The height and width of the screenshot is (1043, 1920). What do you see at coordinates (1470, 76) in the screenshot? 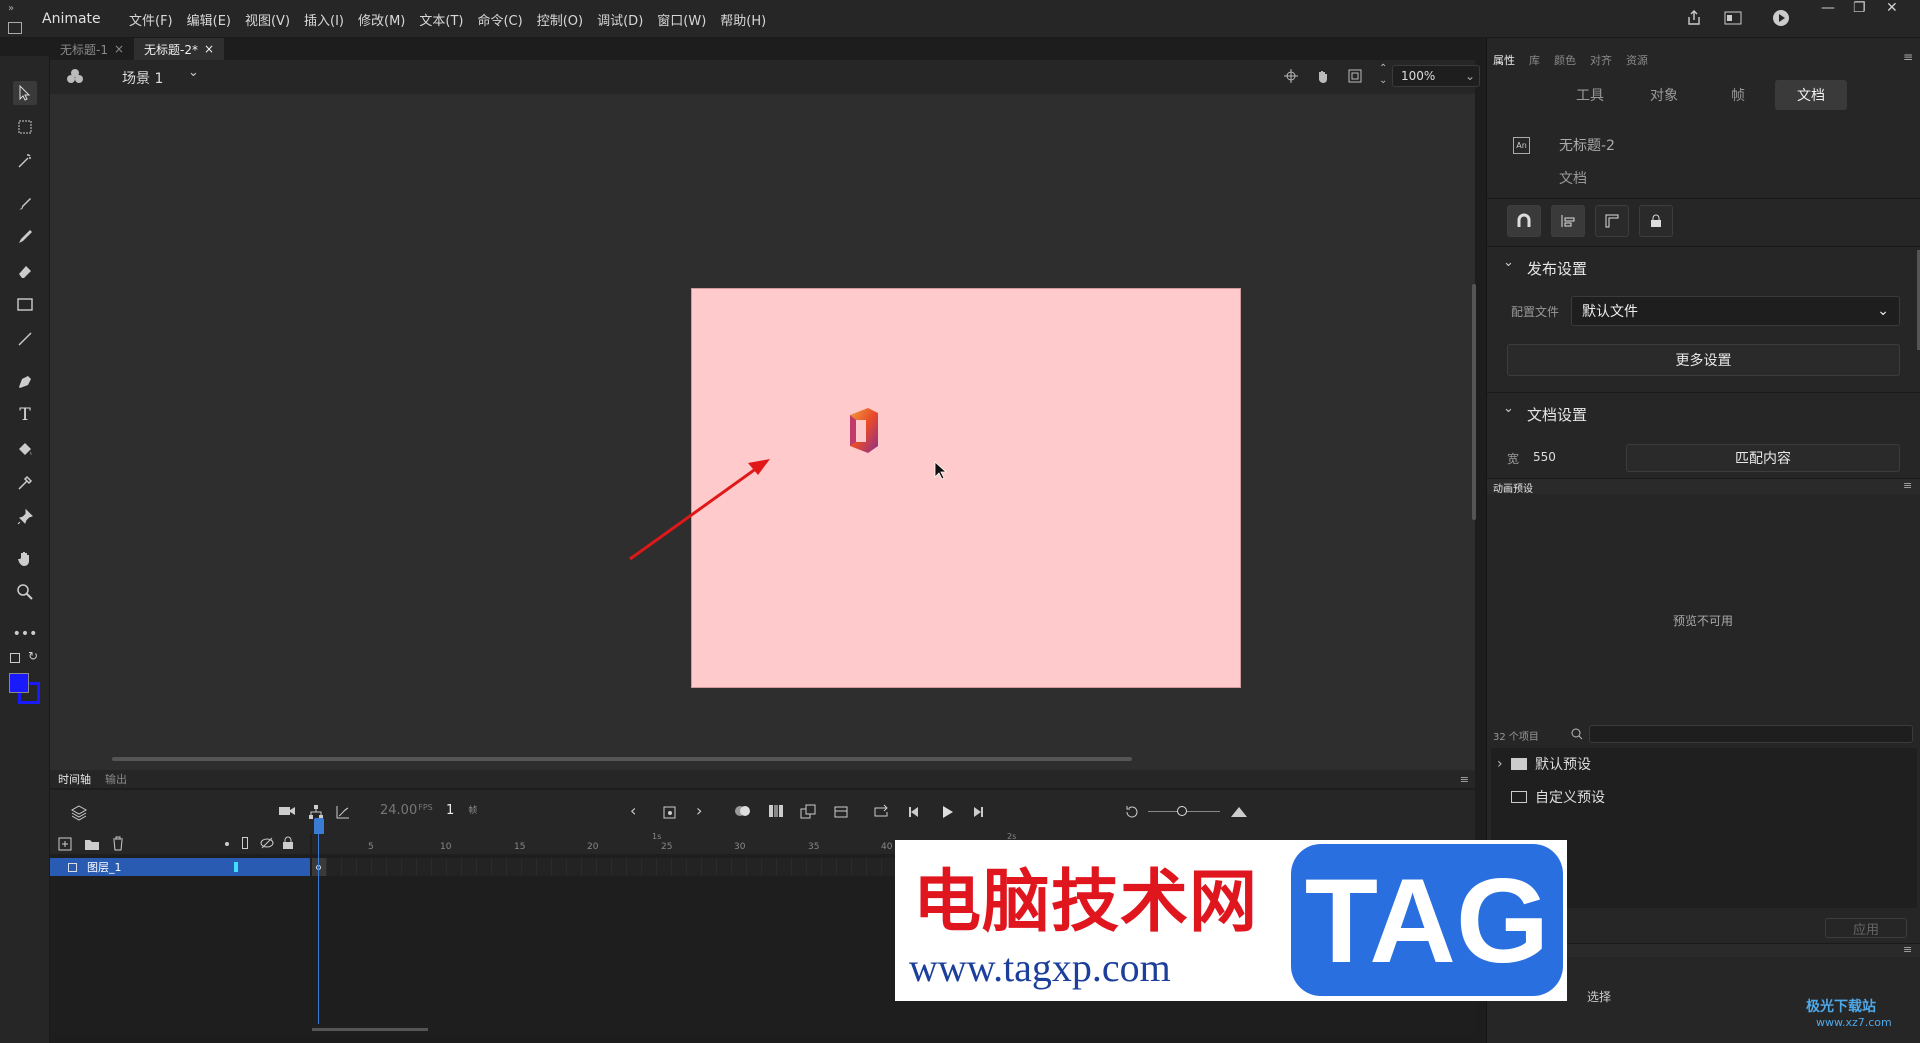
I see `zoom-dropdown-icon: ⌄` at bounding box center [1470, 76].